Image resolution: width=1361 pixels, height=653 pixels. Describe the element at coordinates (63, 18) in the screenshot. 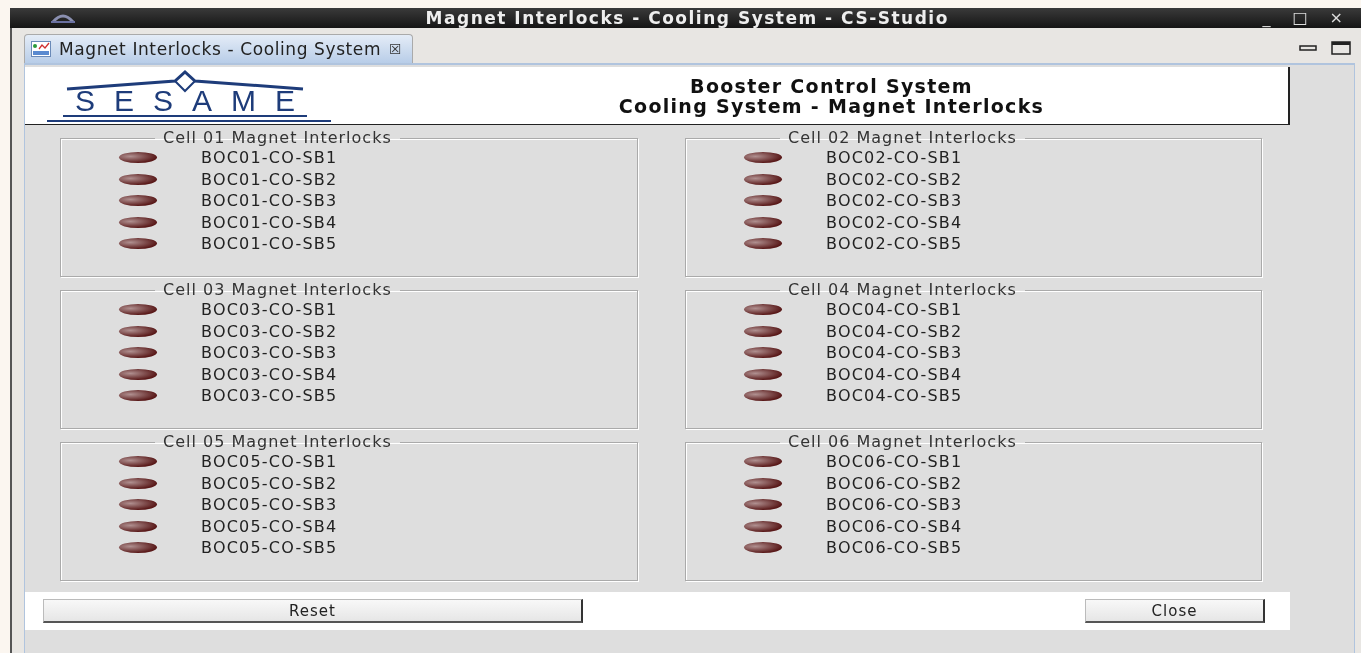

I see `app-icon` at that location.